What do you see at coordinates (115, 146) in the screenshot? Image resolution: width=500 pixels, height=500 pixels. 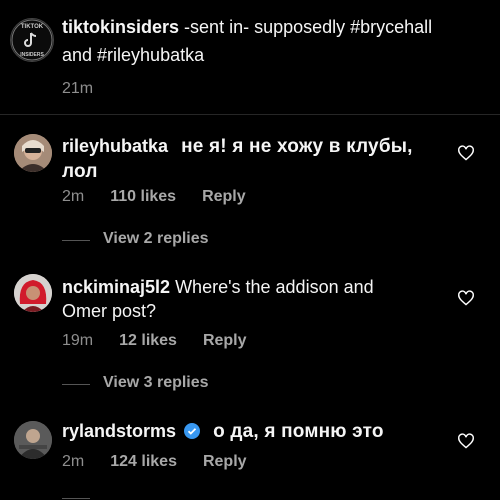 I see `comment-username: rileyhubatka` at bounding box center [115, 146].